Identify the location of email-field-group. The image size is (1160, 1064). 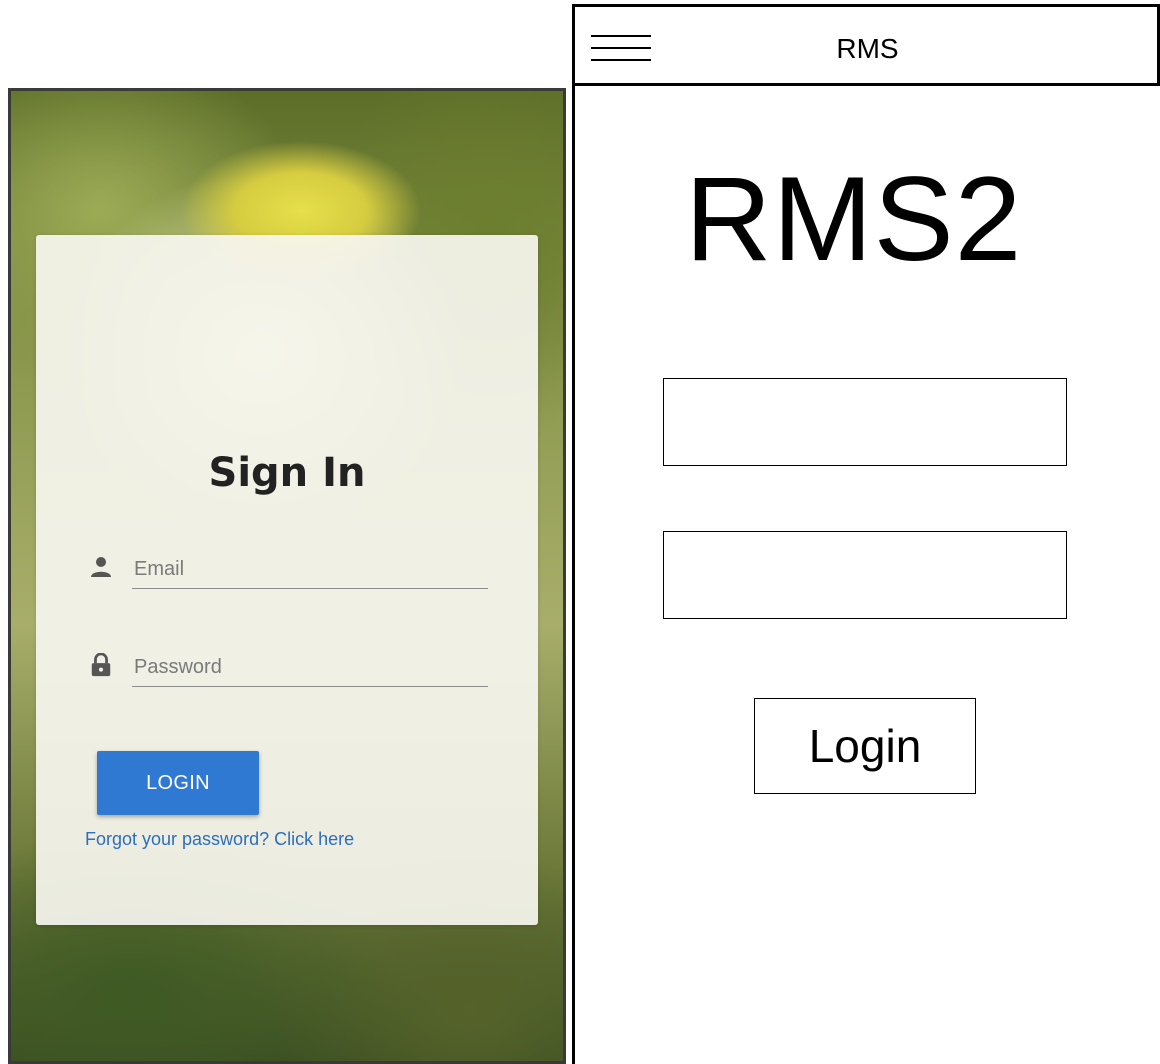
(289, 567).